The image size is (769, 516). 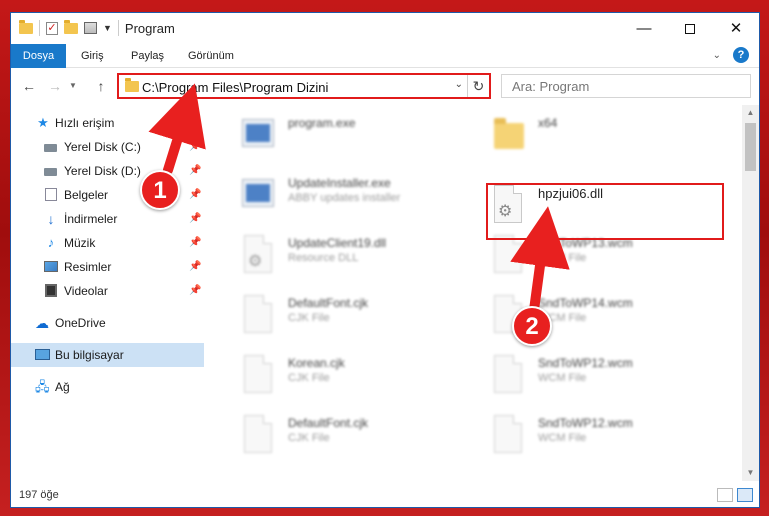 I want to click on sidebar-item-quick-access: ★ Hızlı erişim, so click(x=107, y=123).